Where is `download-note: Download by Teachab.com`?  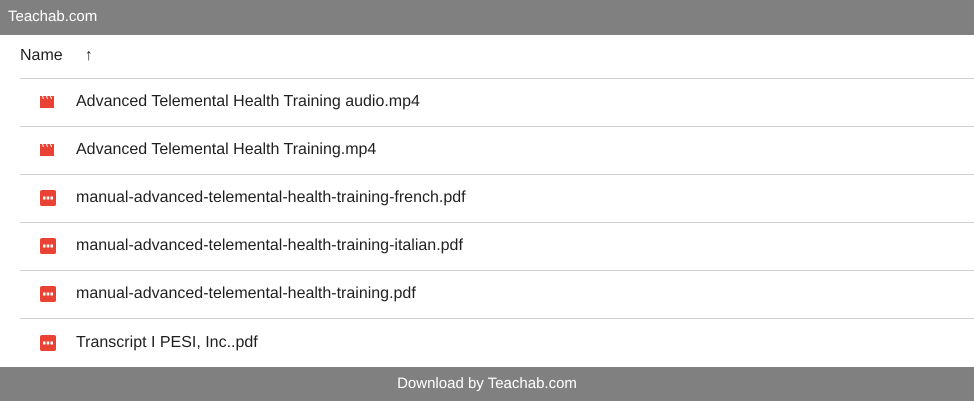
download-note: Download by Teachab.com is located at coordinates (487, 384).